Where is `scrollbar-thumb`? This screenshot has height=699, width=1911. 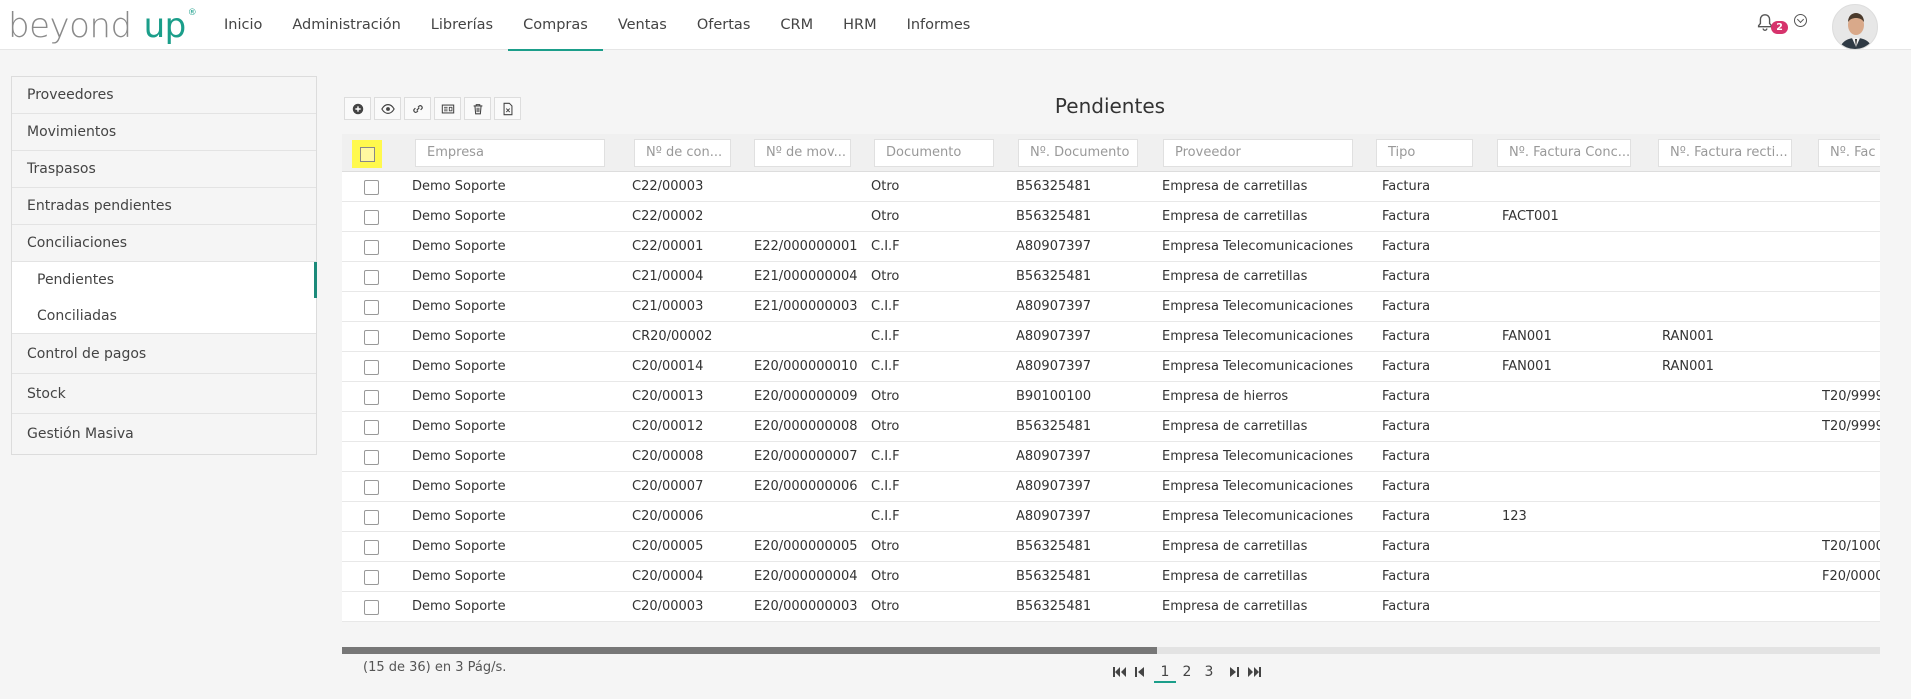
scrollbar-thumb is located at coordinates (750, 650).